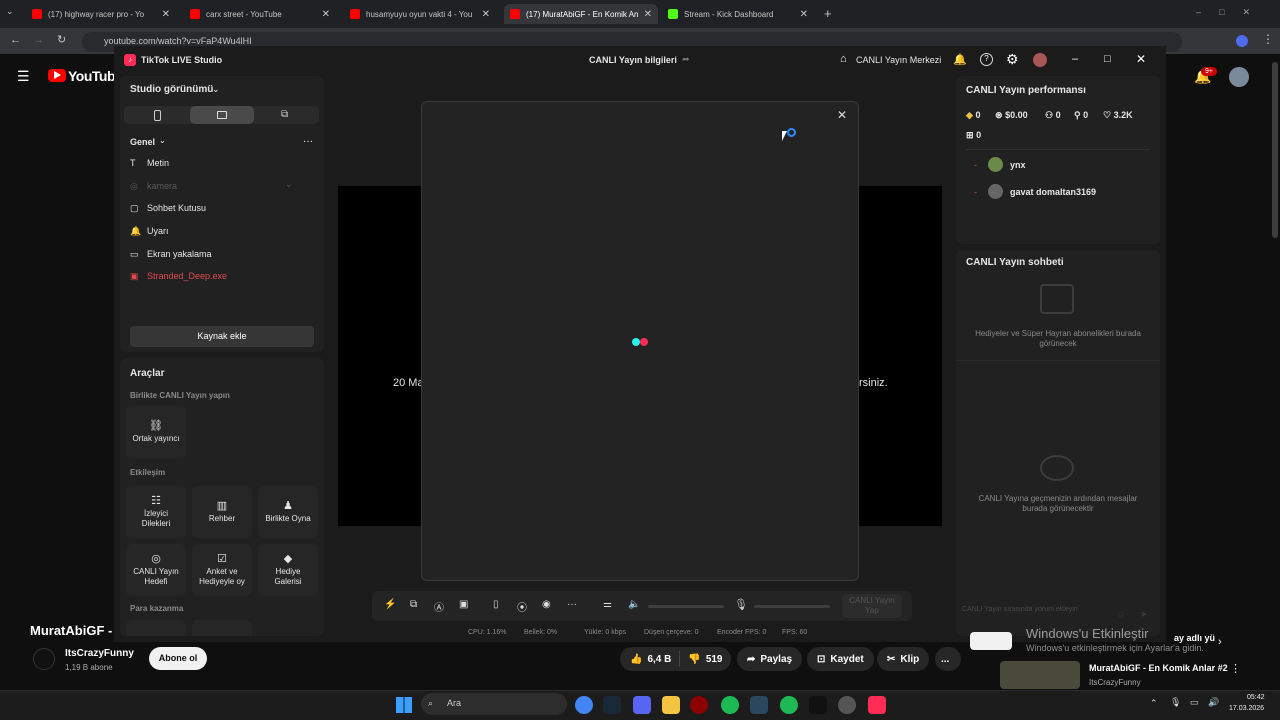 This screenshot has width=1280, height=720. Describe the element at coordinates (260, 14) in the screenshot. I see `browser-tab: carx street - YouTube ✕` at that location.